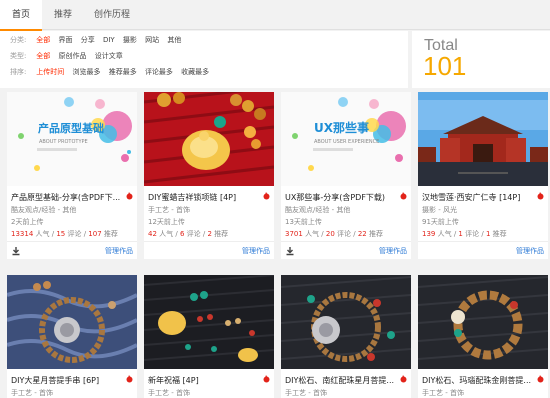 The width and height of the screenshot is (550, 398). Describe the element at coordinates (74, 234) in the screenshot. I see `comments-suffix: 评论` at that location.